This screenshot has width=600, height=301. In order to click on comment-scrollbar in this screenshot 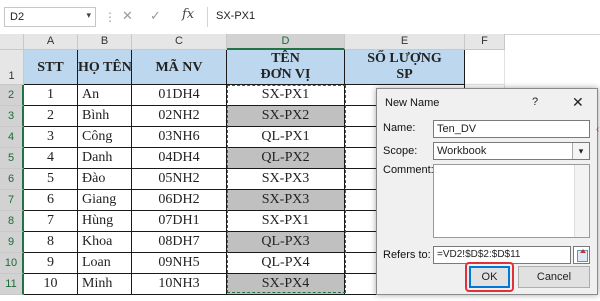, I will do `click(581, 201)`.